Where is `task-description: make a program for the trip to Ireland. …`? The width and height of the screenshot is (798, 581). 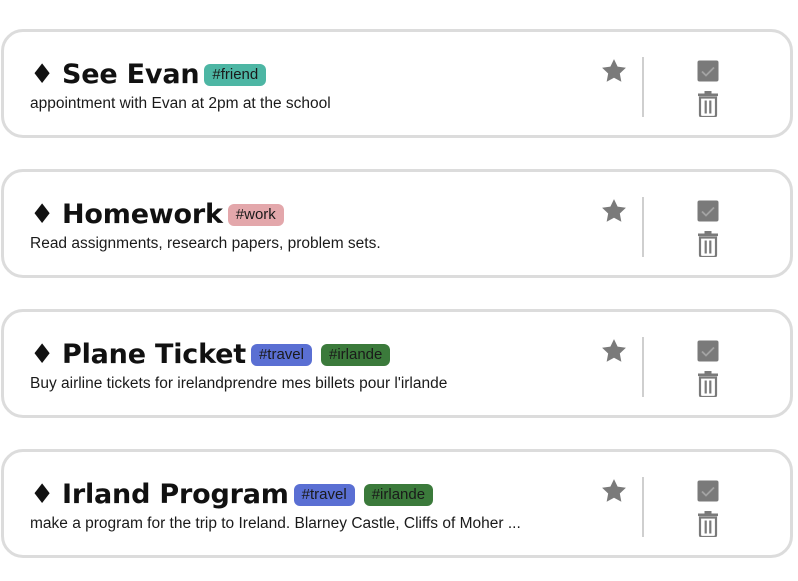
task-description: make a program for the trip to Ireland. … is located at coordinates (275, 523).